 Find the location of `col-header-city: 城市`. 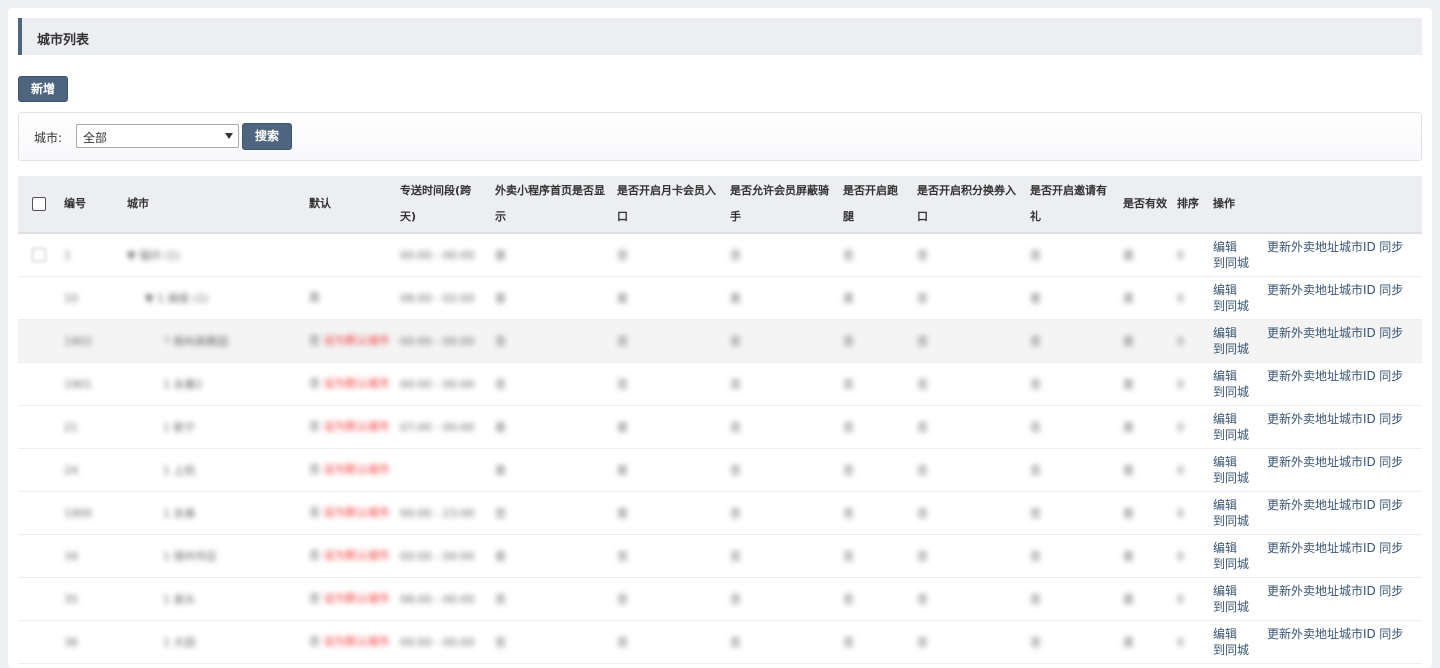

col-header-city: 城市 is located at coordinates (213, 205).